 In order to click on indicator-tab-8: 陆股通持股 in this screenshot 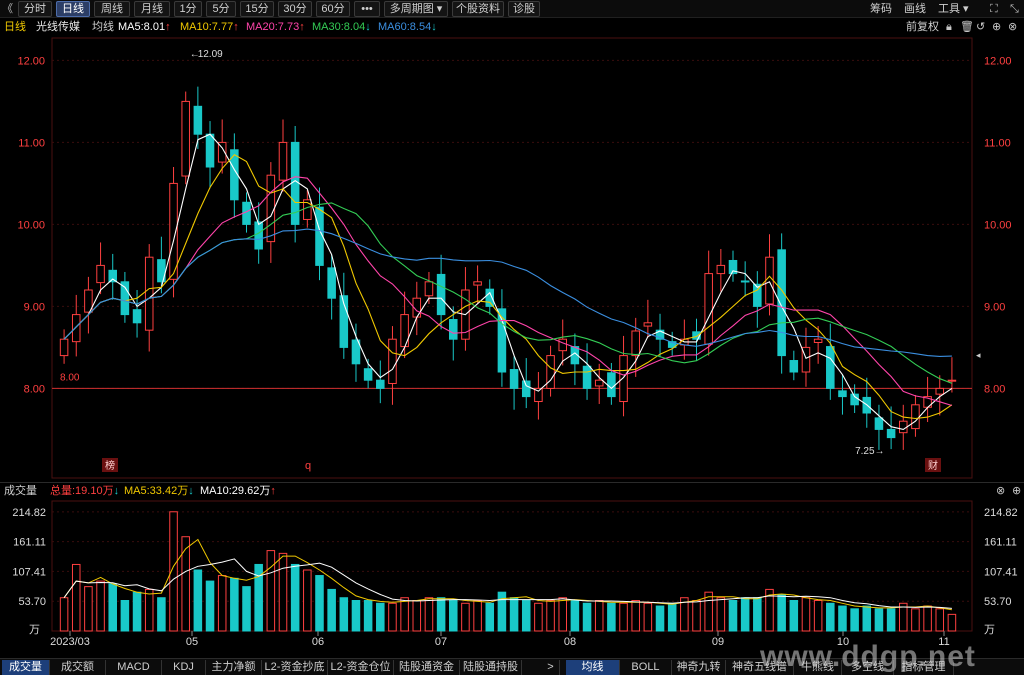, I will do `click(491, 667)`.